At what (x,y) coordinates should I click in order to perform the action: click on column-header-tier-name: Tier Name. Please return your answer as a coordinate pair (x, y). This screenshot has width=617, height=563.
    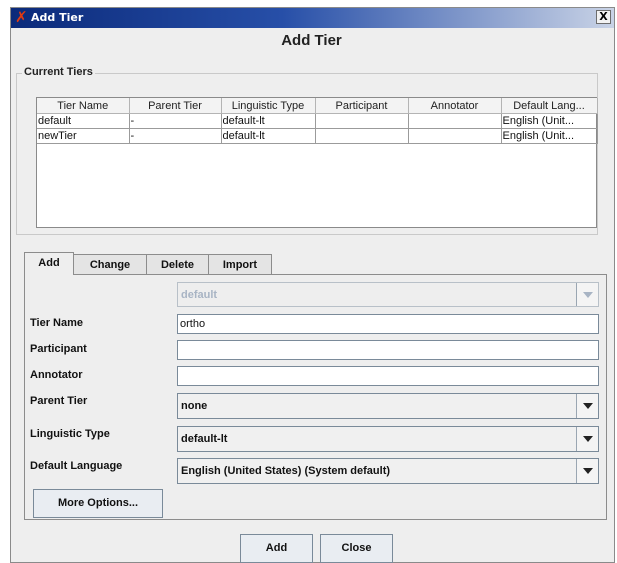
    Looking at the image, I should click on (83, 106).